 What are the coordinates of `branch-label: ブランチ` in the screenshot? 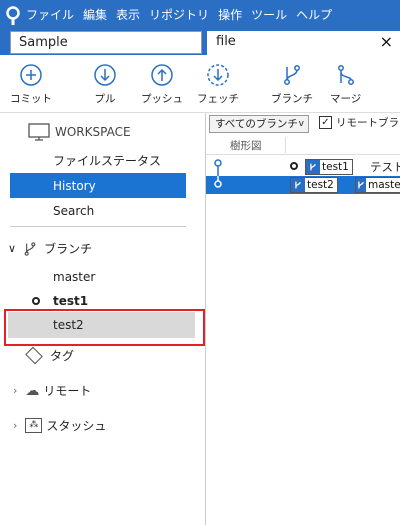 It's located at (292, 99).